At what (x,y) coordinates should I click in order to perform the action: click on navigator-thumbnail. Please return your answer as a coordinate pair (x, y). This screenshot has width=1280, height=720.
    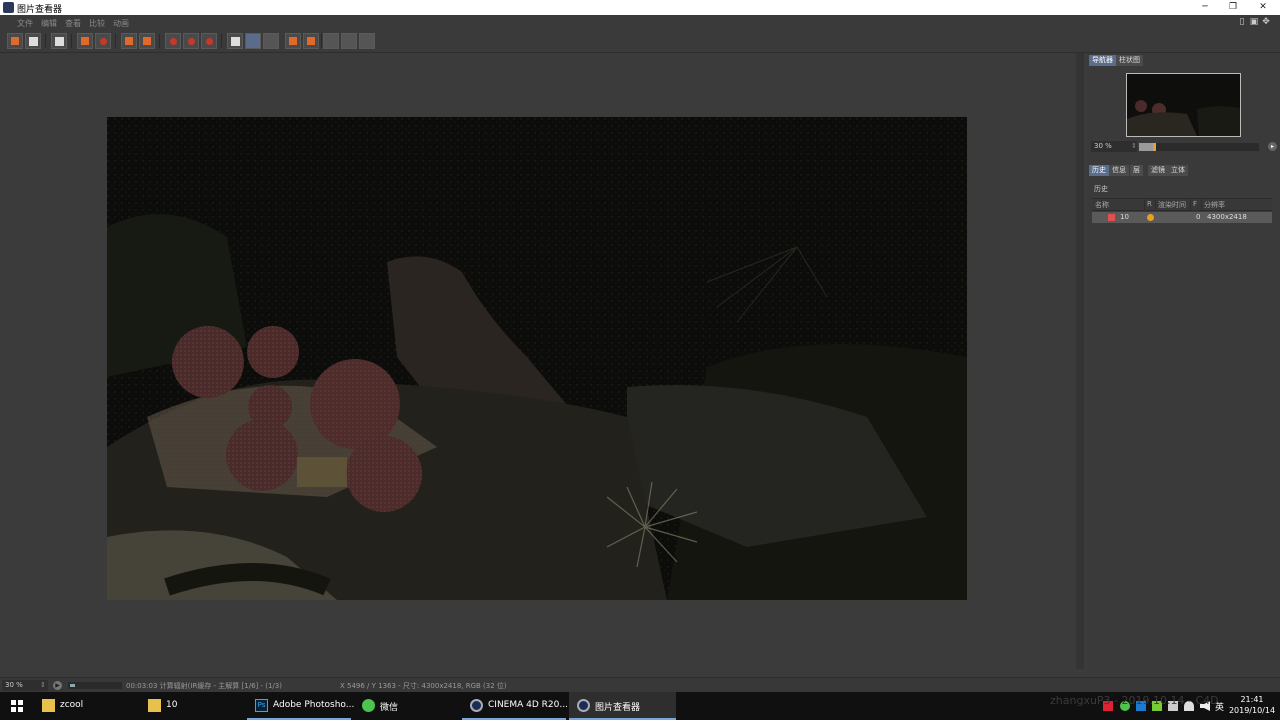
    Looking at the image, I should click on (1183, 105).